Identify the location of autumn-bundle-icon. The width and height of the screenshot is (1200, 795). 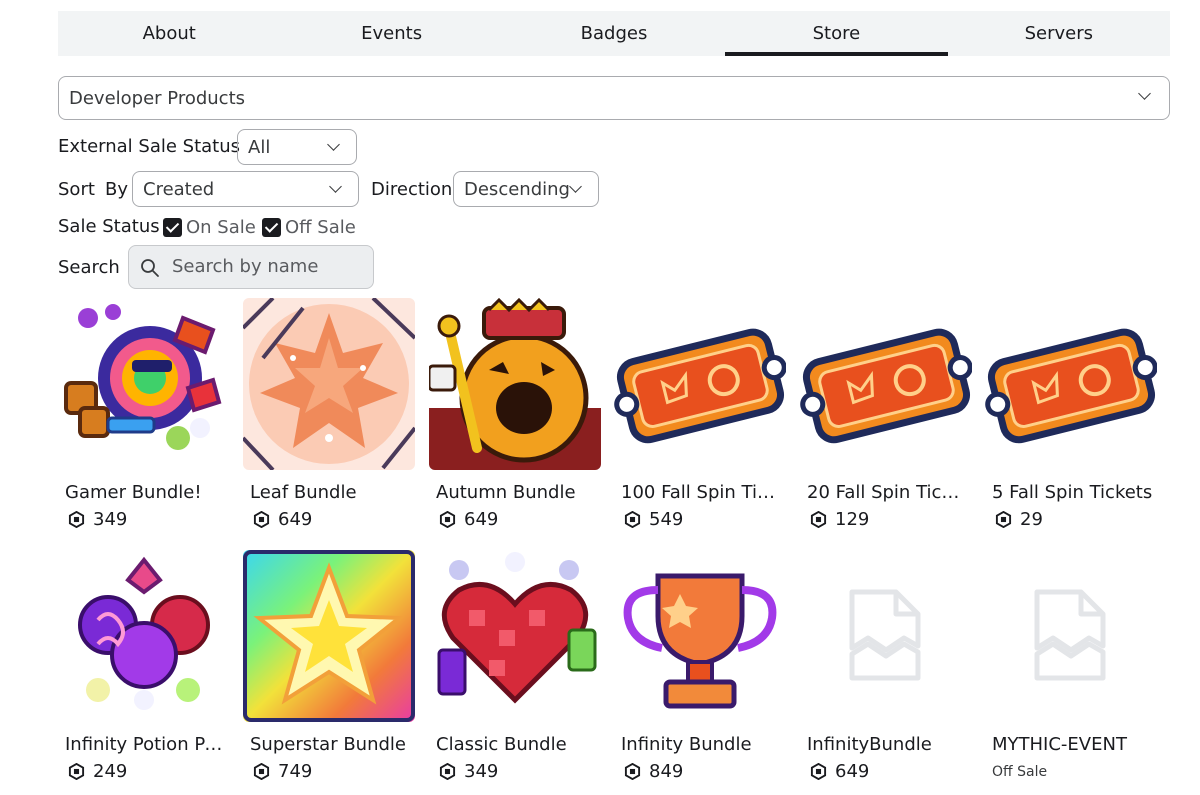
(515, 384).